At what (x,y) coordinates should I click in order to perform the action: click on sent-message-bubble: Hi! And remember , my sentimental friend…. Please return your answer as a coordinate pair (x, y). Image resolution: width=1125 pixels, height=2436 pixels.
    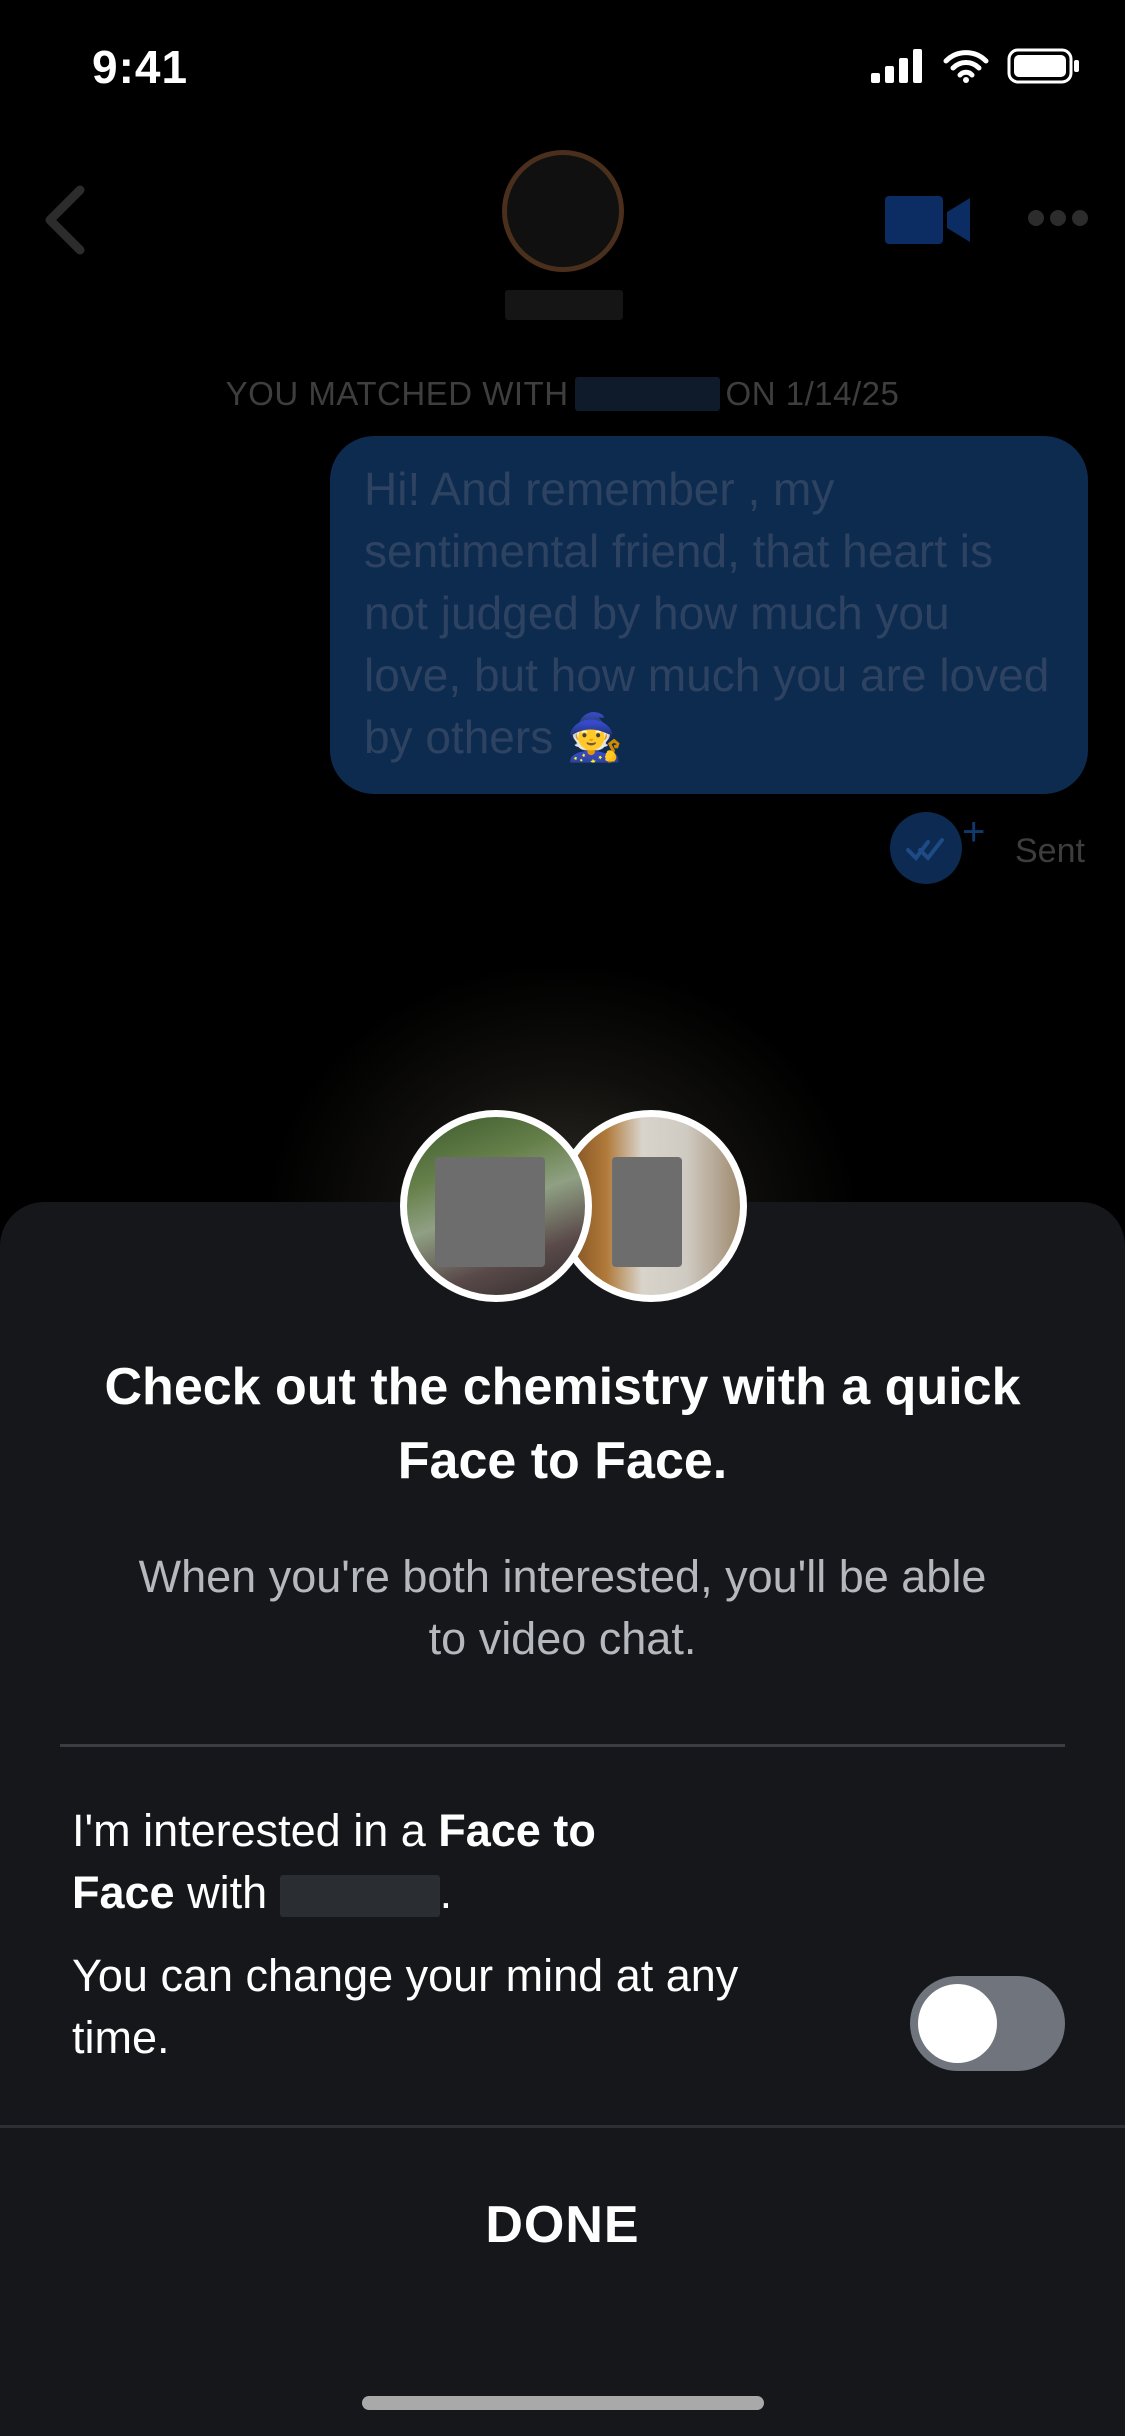
    Looking at the image, I should click on (709, 615).